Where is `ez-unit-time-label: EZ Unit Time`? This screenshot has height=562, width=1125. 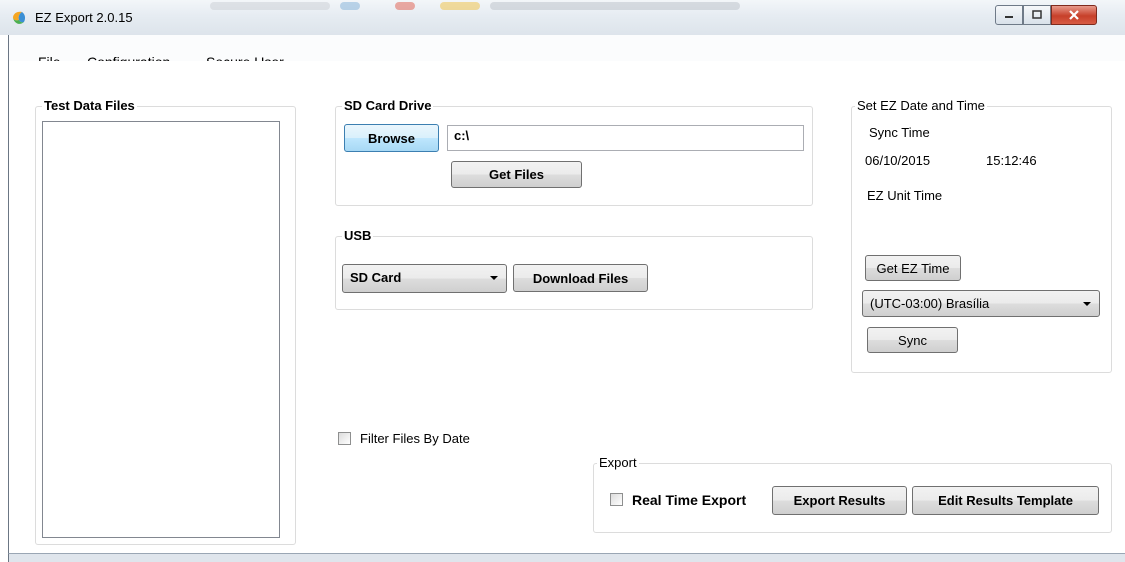 ez-unit-time-label: EZ Unit Time is located at coordinates (905, 195).